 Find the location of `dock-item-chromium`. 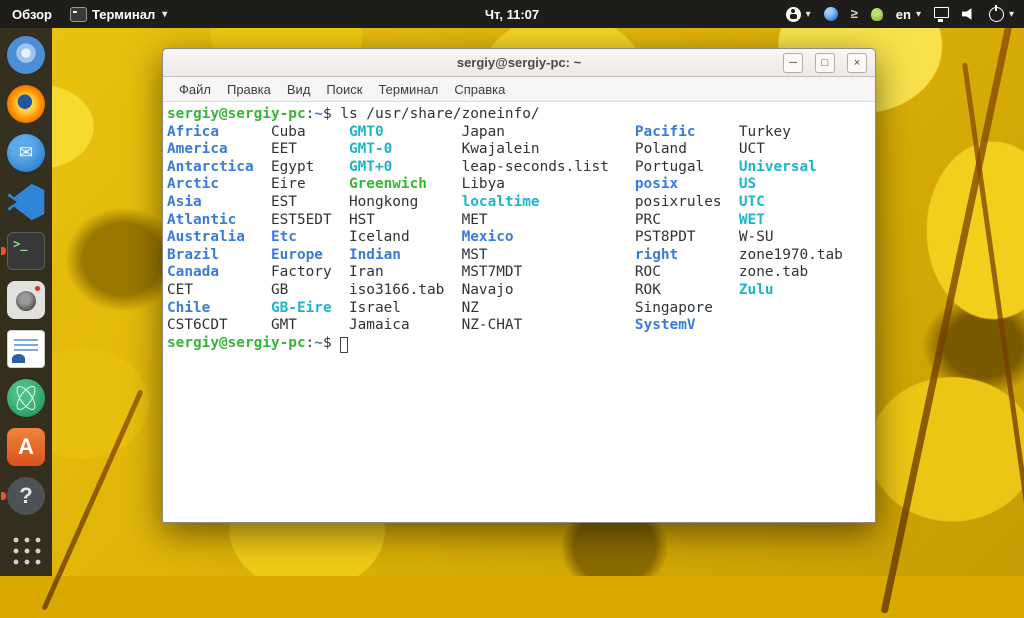

dock-item-chromium is located at coordinates (26, 55).